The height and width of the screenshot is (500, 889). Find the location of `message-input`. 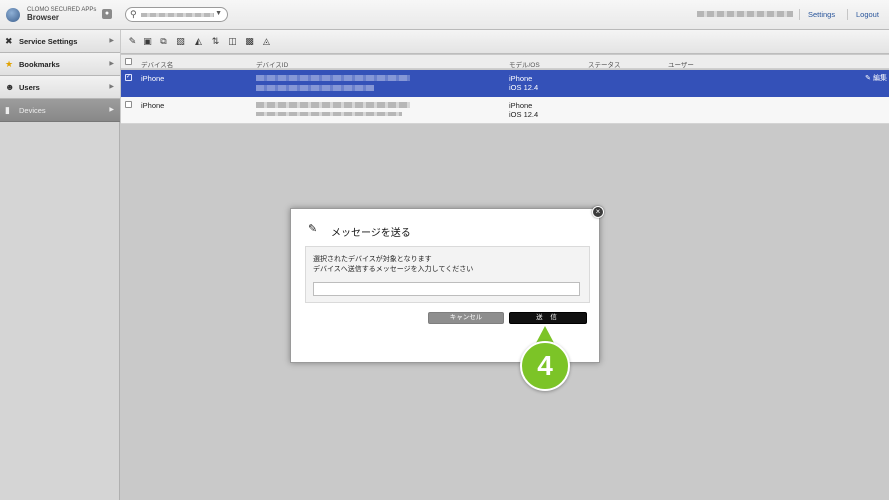

message-input is located at coordinates (446, 289).